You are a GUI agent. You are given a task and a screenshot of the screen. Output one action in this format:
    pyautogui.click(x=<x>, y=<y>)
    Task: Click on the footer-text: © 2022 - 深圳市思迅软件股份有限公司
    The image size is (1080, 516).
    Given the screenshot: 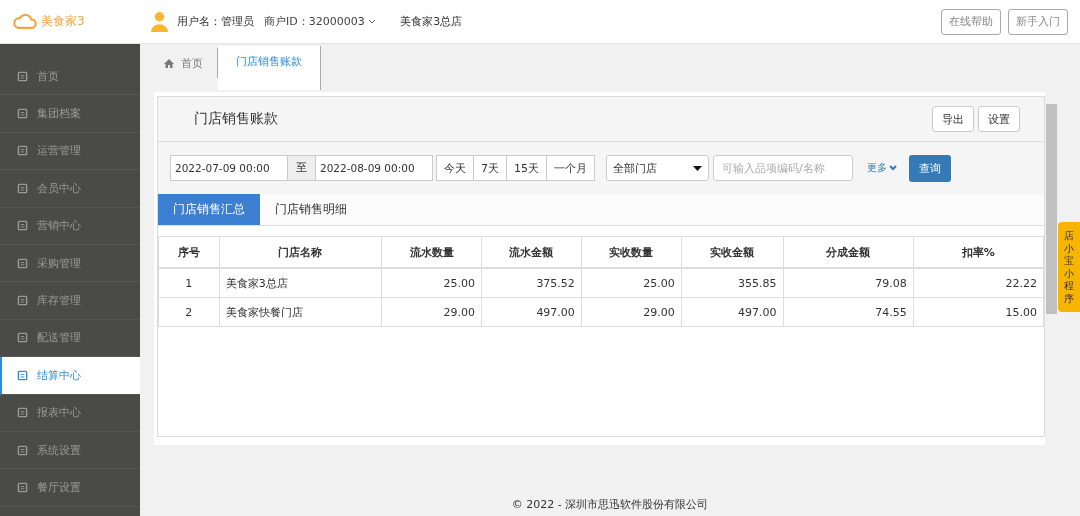 What is the action you would take?
    pyautogui.click(x=610, y=505)
    